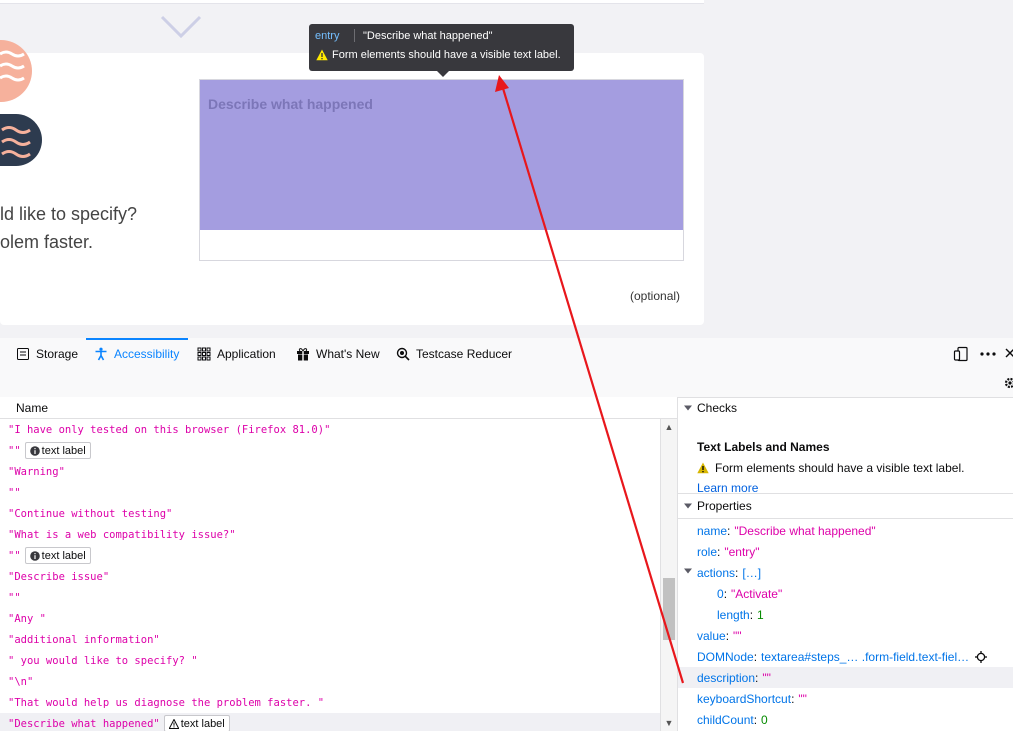 This screenshot has height=731, width=1013. I want to click on close-icon, so click(1009, 353).